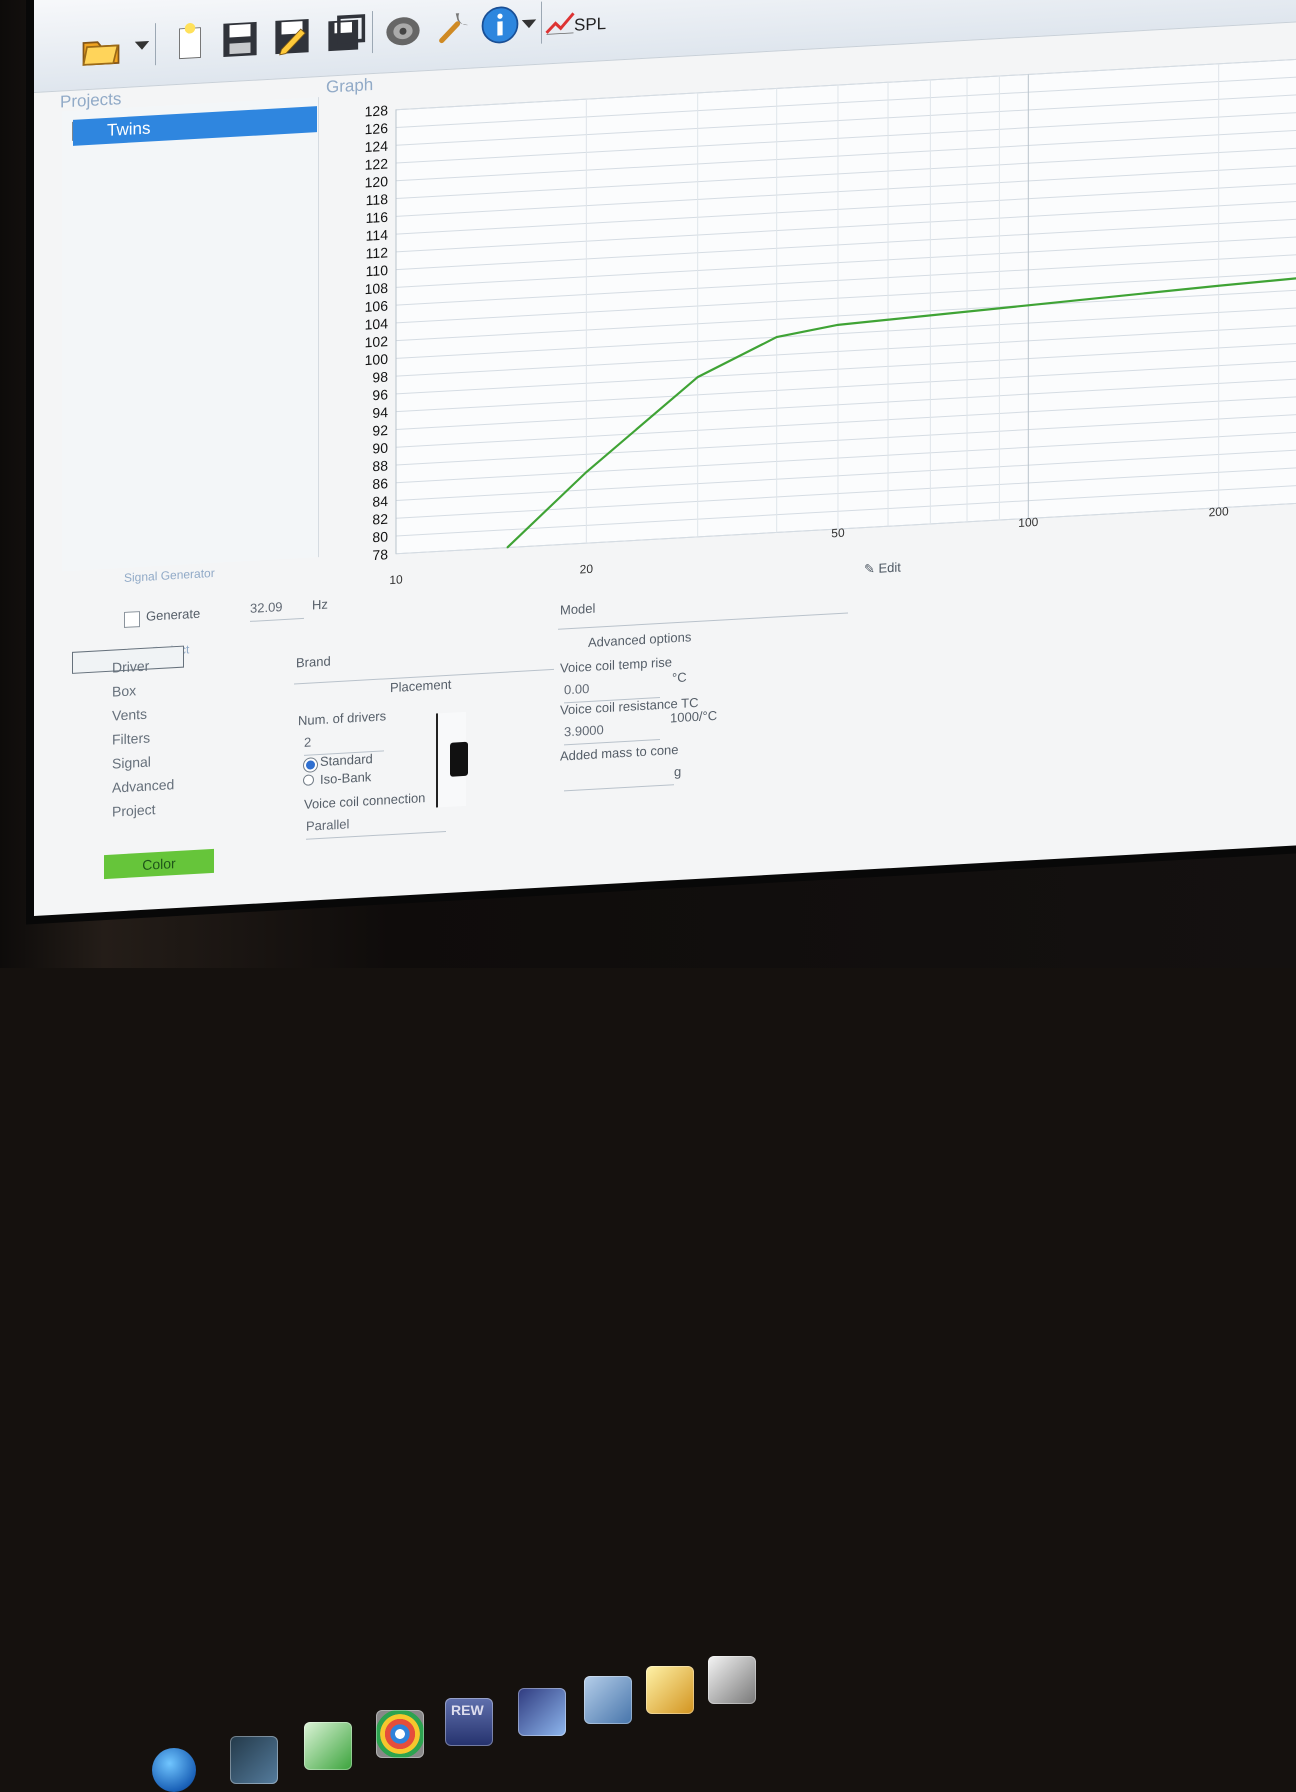 The width and height of the screenshot is (1296, 1792). Describe the element at coordinates (292, 36) in the screenshot. I see `save-as-icon` at that location.